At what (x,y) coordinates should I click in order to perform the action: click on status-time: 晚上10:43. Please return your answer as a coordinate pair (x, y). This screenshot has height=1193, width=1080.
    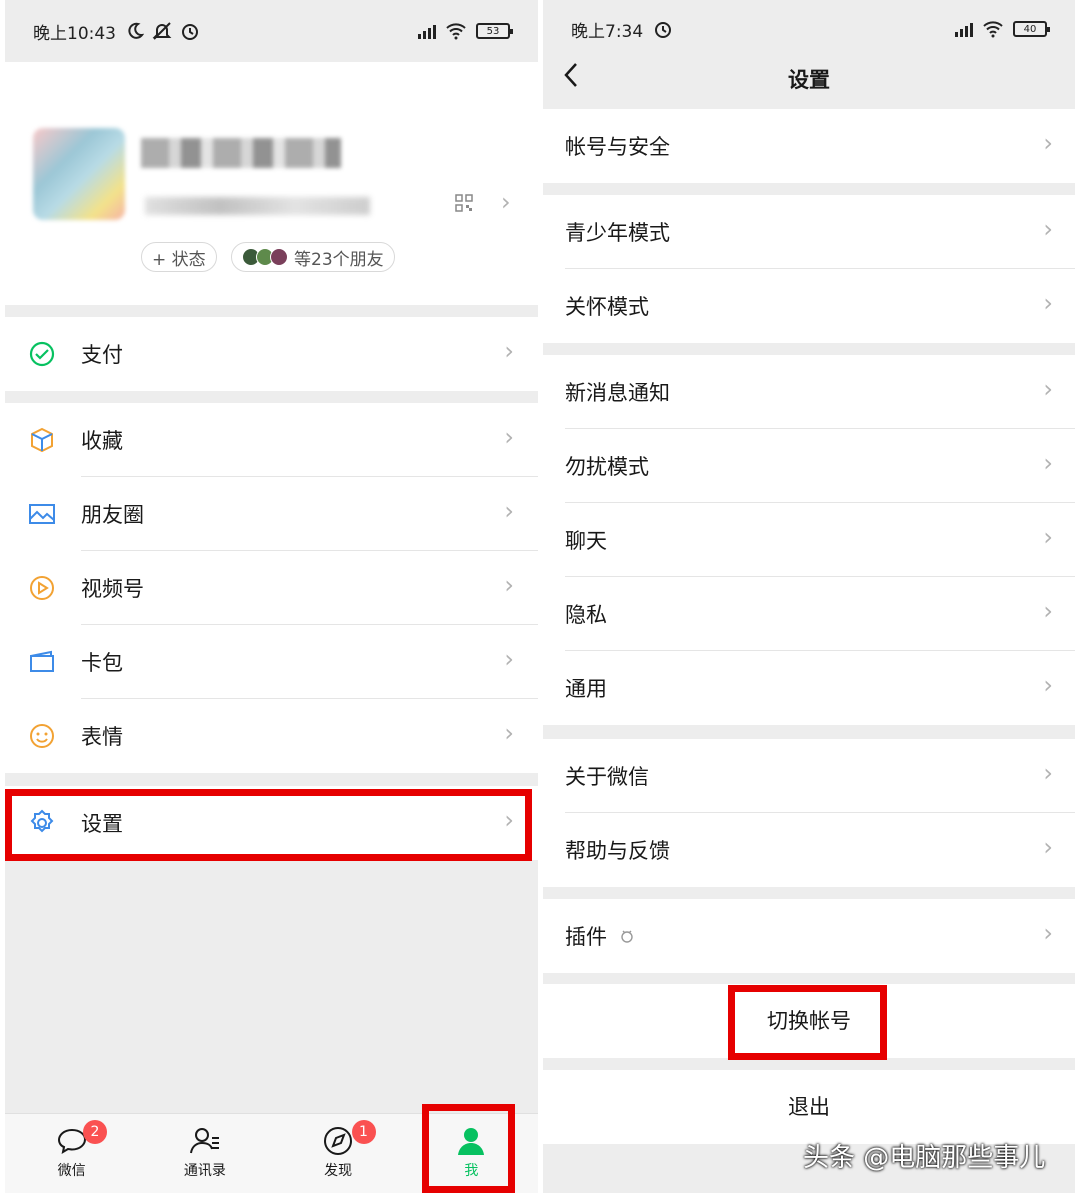
    Looking at the image, I should click on (74, 33).